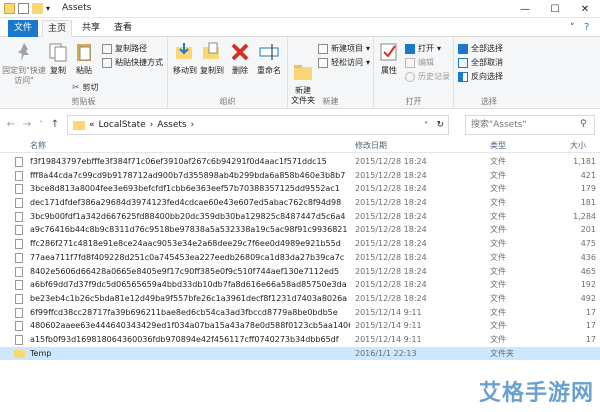  I want to click on scissors-icon: ✂, so click(76, 88).